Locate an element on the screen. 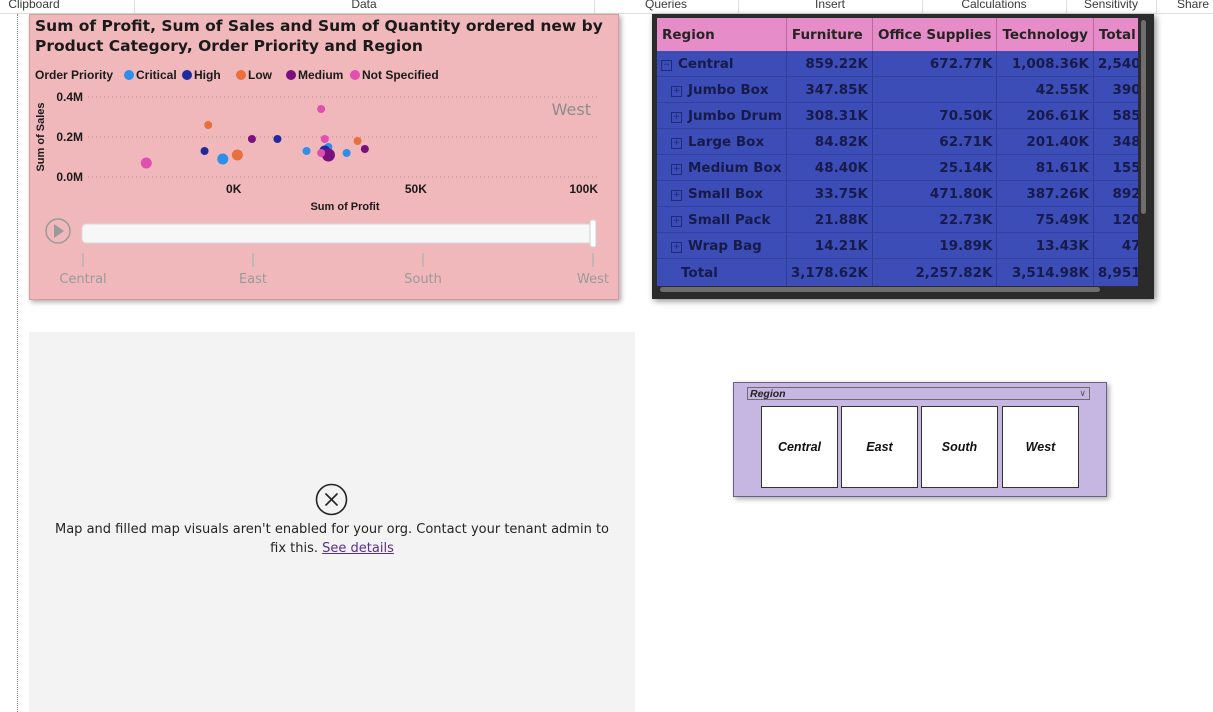  table-row: −Central859.22K672.77K1,008.36K2,540.3 is located at coordinates (897, 64).